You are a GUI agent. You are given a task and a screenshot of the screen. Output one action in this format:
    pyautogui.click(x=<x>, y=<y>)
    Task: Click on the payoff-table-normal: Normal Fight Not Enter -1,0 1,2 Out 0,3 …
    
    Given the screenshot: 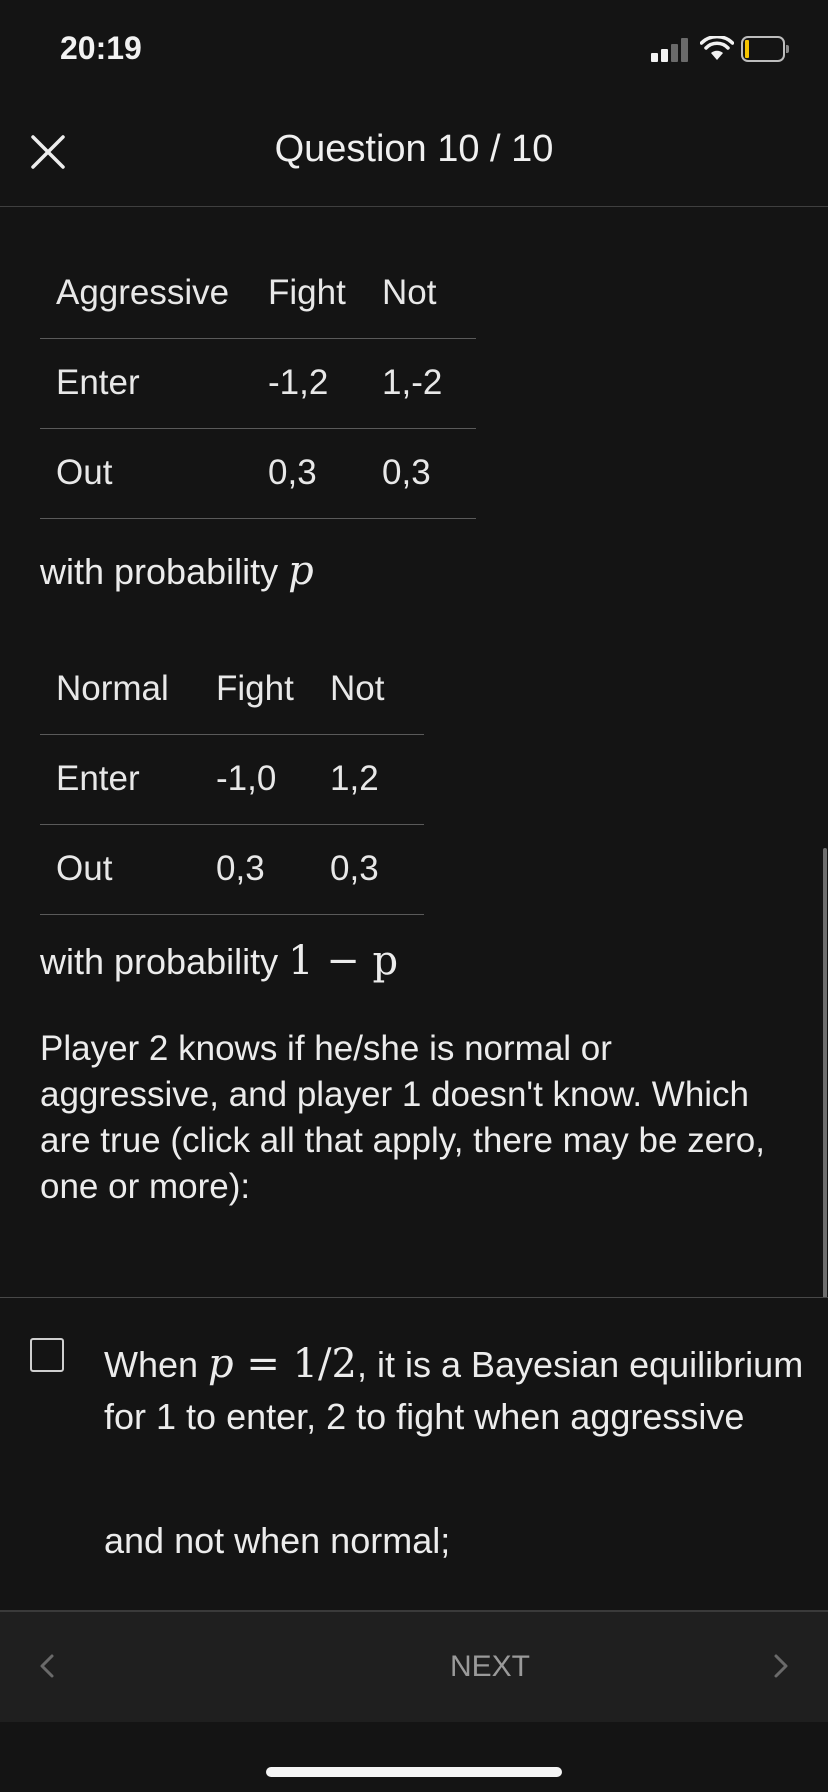 What is the action you would take?
    pyautogui.click(x=232, y=779)
    